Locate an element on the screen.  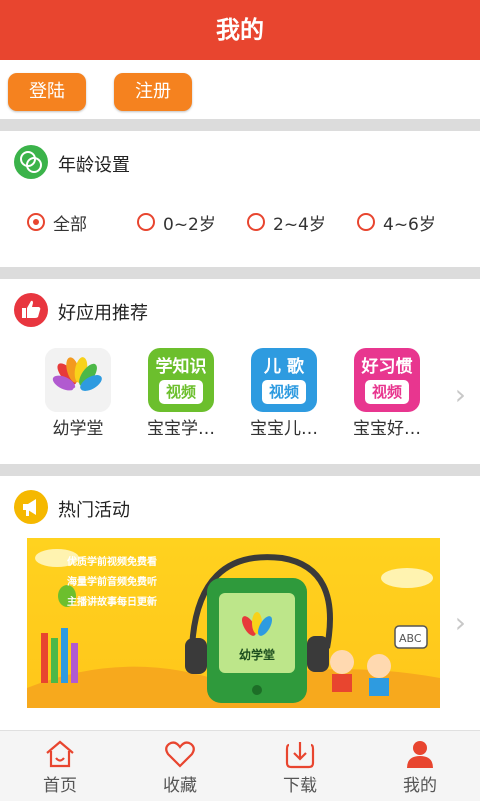
radio-selected-icon is located at coordinates (36, 222).